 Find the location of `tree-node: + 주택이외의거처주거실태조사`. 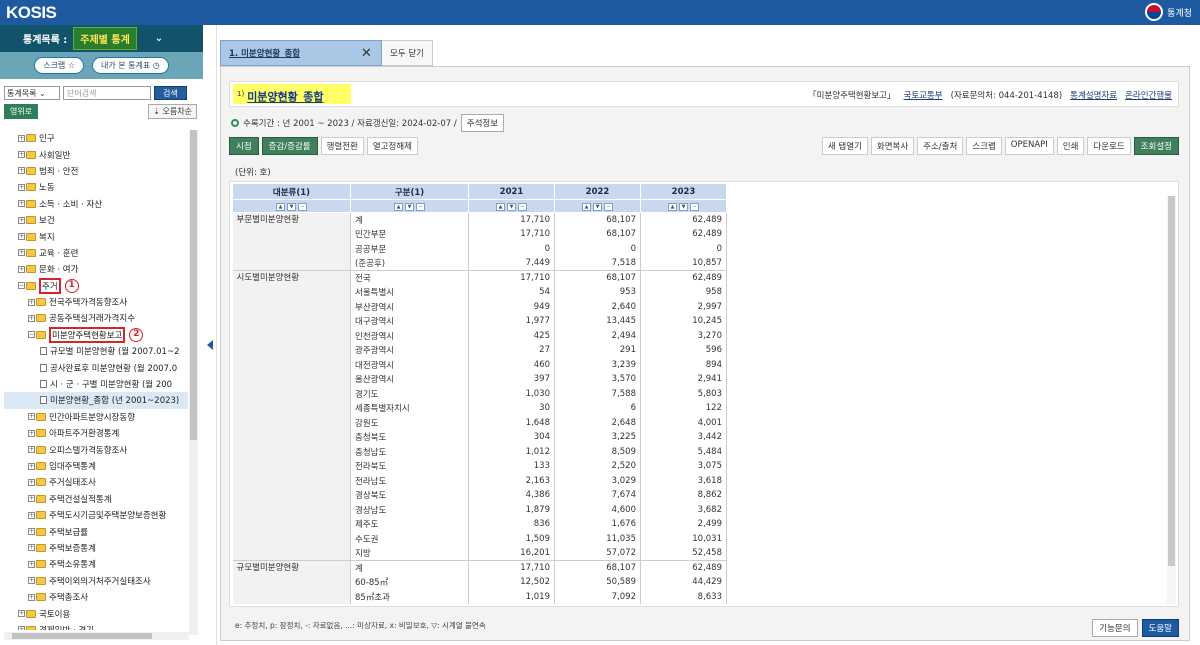

tree-node: + 주택이외의거처주거실태조사 is located at coordinates (96, 581).